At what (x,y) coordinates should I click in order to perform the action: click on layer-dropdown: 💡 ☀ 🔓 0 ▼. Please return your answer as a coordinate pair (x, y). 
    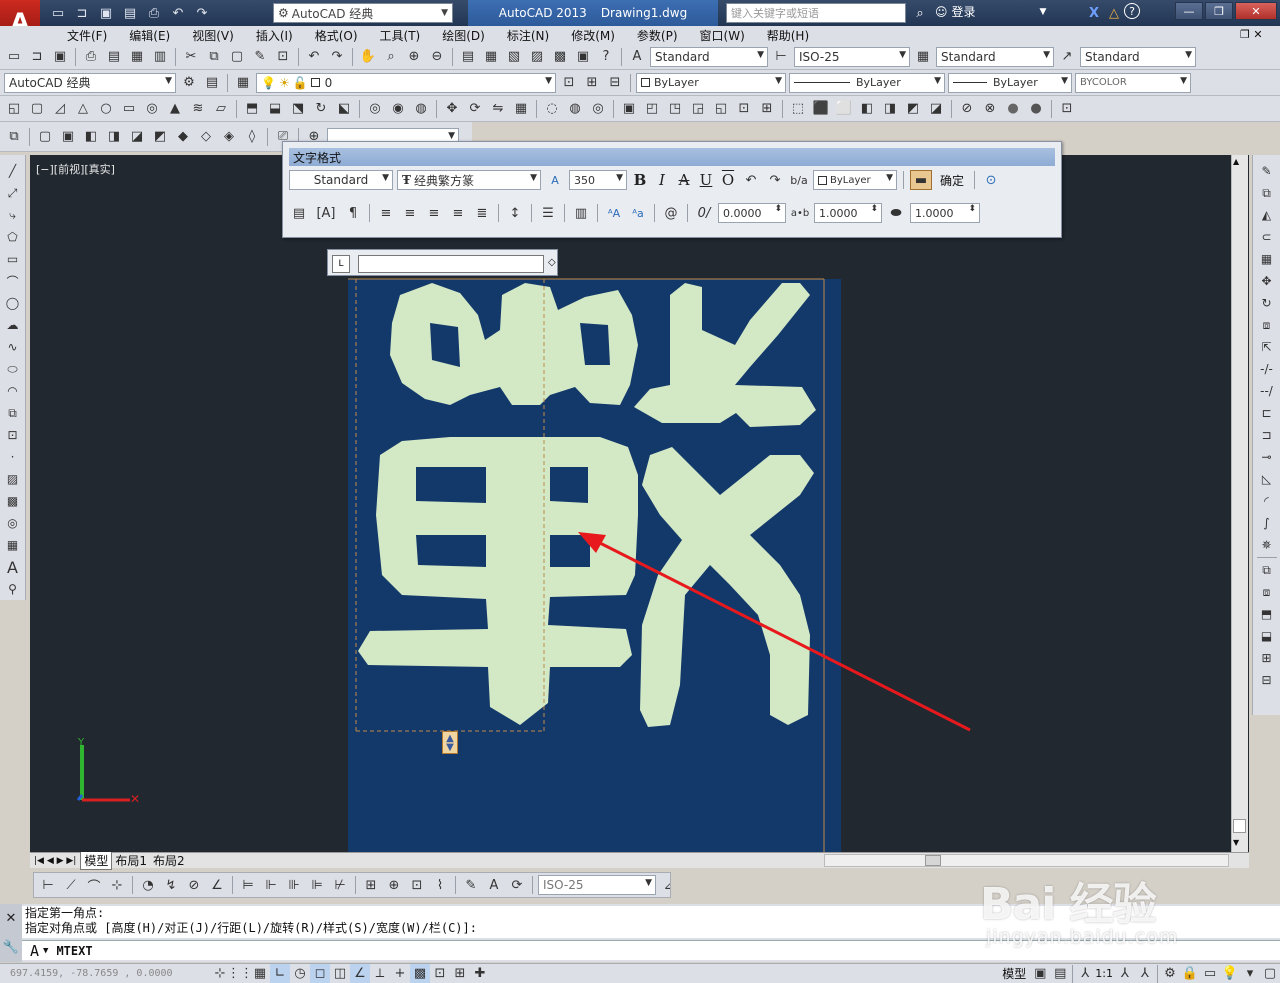
    Looking at the image, I should click on (406, 82).